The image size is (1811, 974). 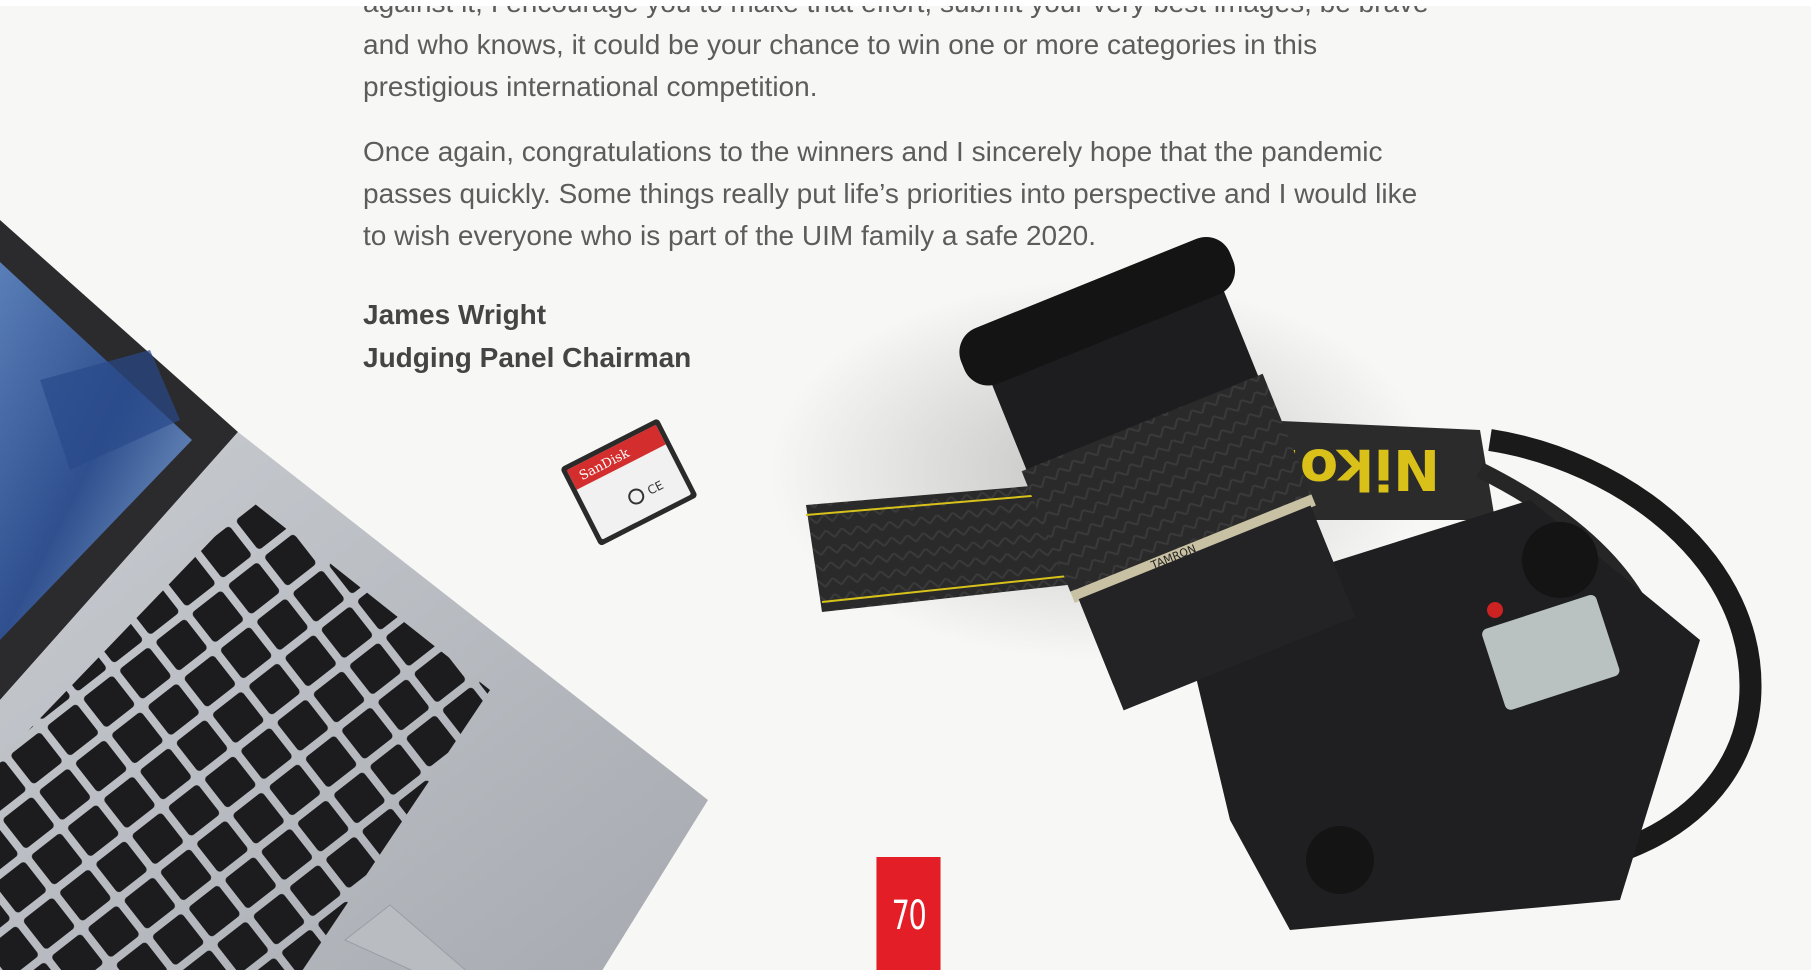 What do you see at coordinates (905, 972) in the screenshot?
I see `bottom-edge` at bounding box center [905, 972].